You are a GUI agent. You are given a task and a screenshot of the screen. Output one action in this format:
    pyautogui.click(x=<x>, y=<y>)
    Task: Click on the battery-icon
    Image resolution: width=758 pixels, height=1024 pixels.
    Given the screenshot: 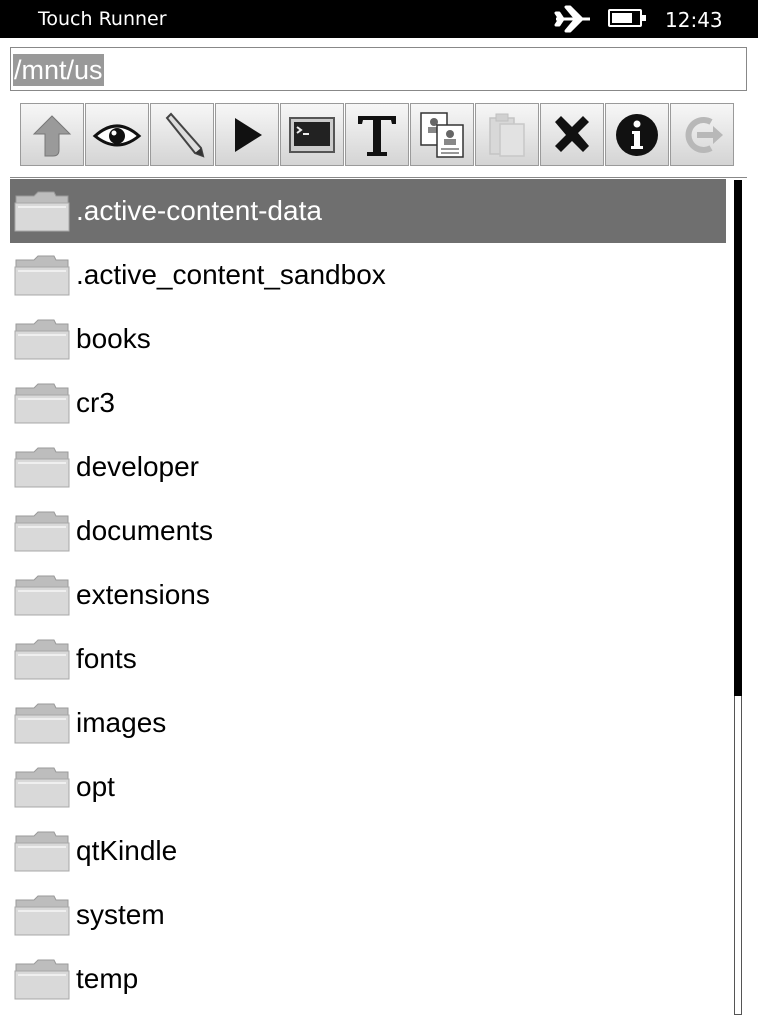 What is the action you would take?
    pyautogui.click(x=627, y=18)
    